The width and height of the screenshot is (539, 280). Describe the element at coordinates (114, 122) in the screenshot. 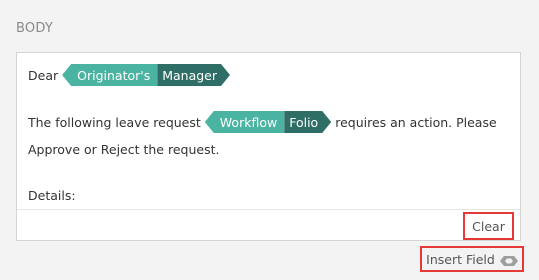

I see `body-text: The following leave request` at that location.